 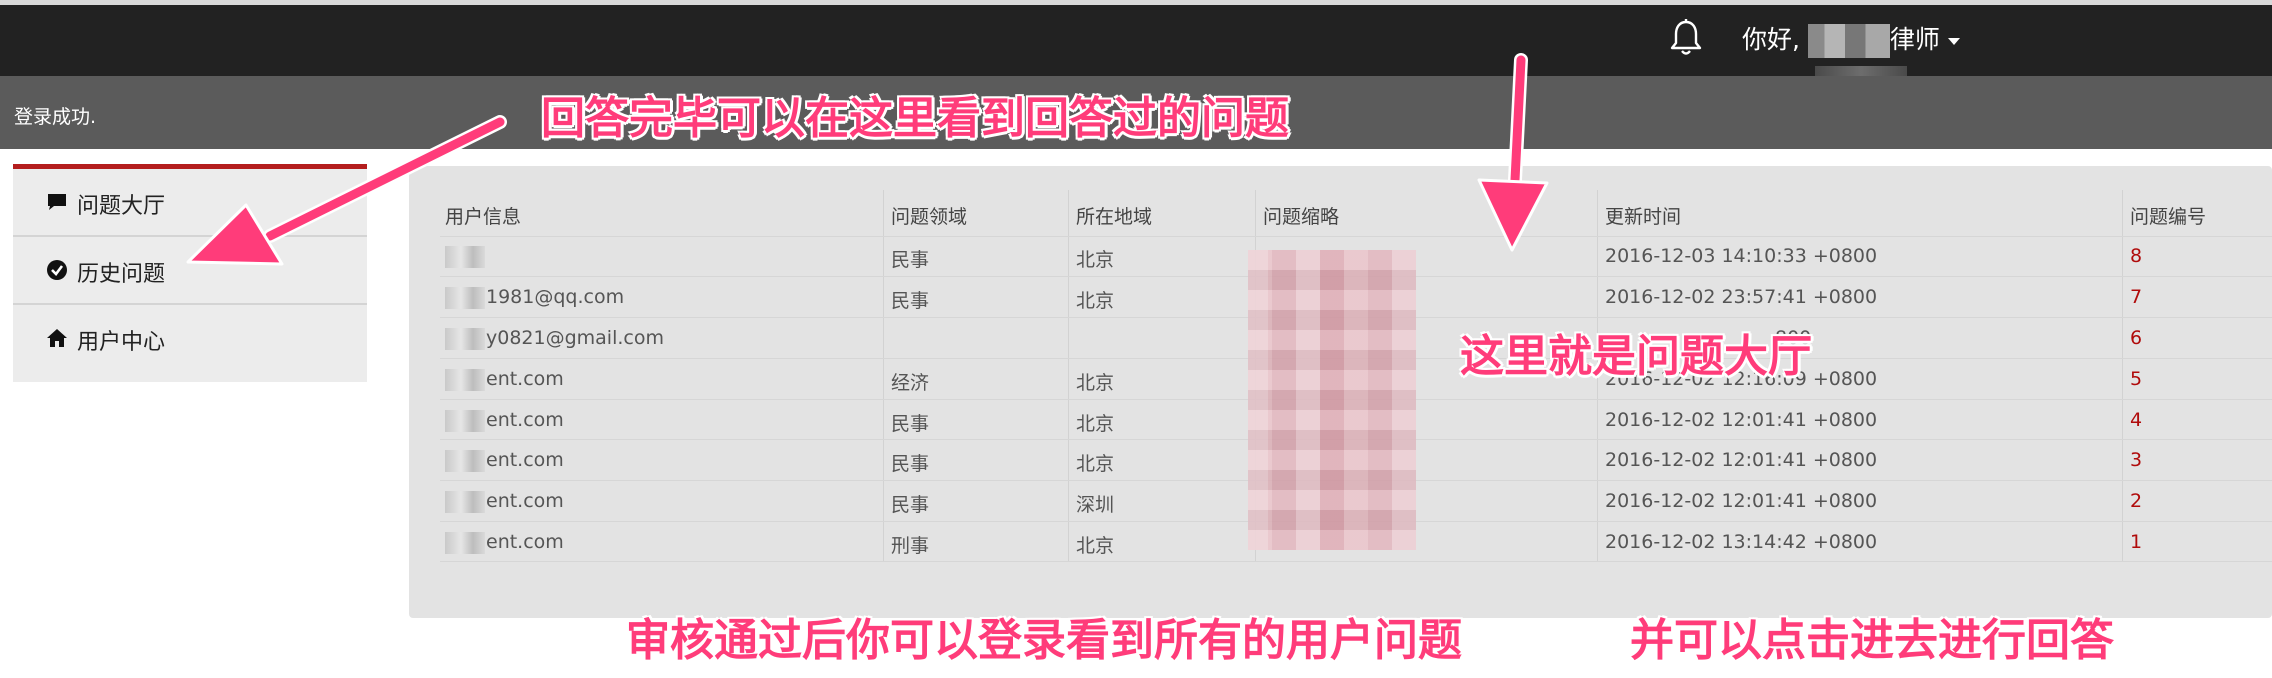 I want to click on annotation-bottom-right: 并可以点击进去进行回答, so click(x=1872, y=640).